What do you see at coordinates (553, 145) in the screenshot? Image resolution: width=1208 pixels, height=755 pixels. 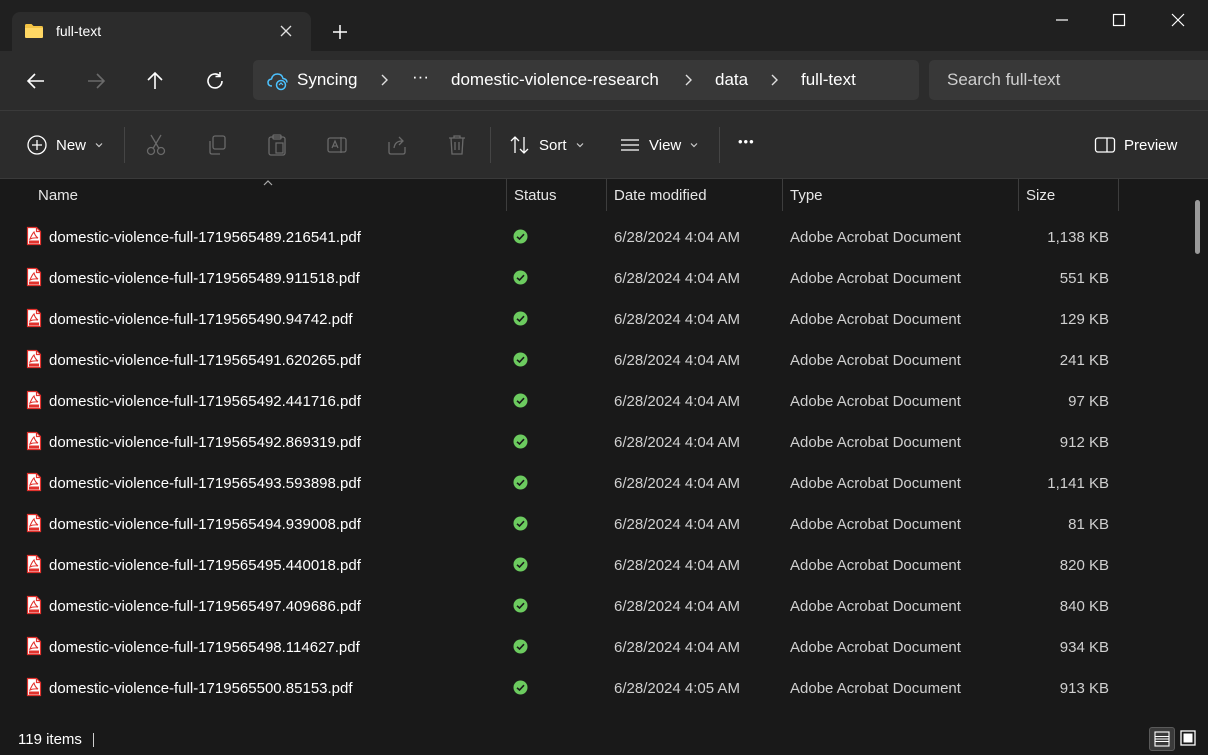 I see `sort-label: Sort` at bounding box center [553, 145].